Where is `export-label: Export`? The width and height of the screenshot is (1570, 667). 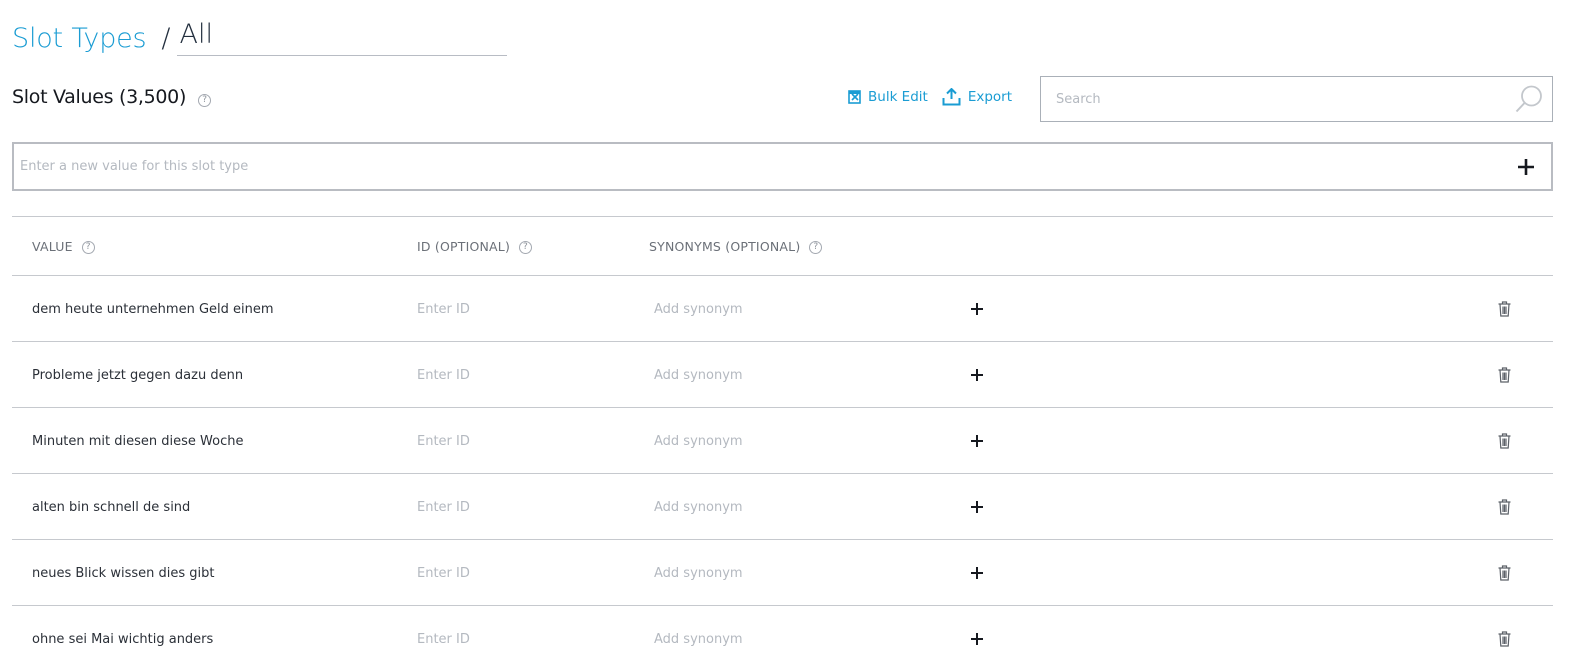 export-label: Export is located at coordinates (990, 97).